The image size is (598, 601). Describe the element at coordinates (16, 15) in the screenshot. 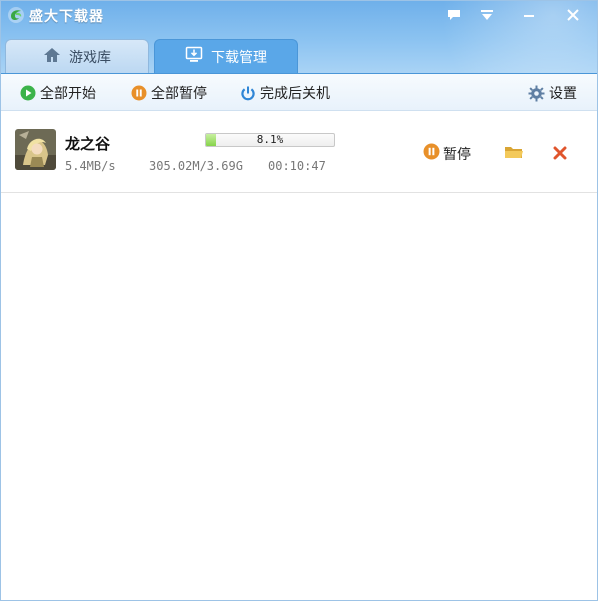

I see `app-logo-icon` at that location.